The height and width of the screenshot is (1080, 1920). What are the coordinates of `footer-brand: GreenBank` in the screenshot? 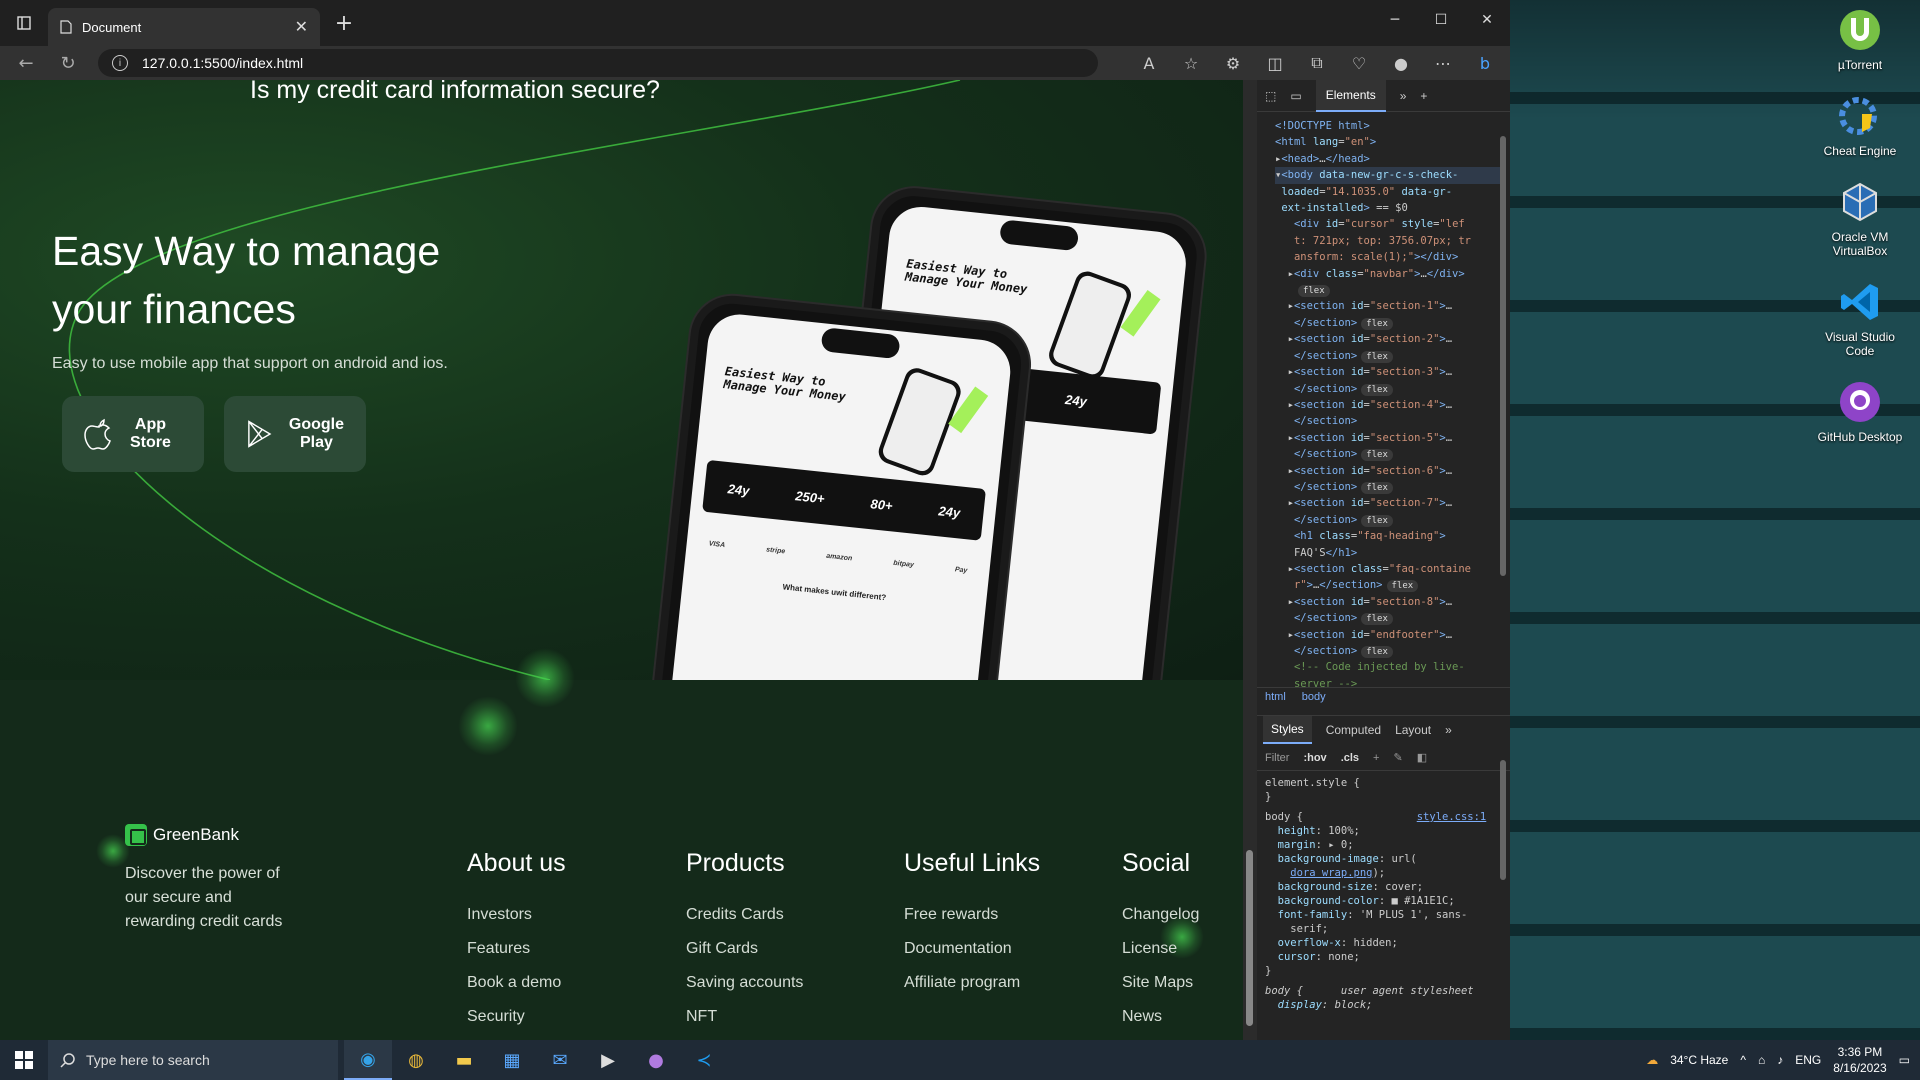 It's located at (182, 835).